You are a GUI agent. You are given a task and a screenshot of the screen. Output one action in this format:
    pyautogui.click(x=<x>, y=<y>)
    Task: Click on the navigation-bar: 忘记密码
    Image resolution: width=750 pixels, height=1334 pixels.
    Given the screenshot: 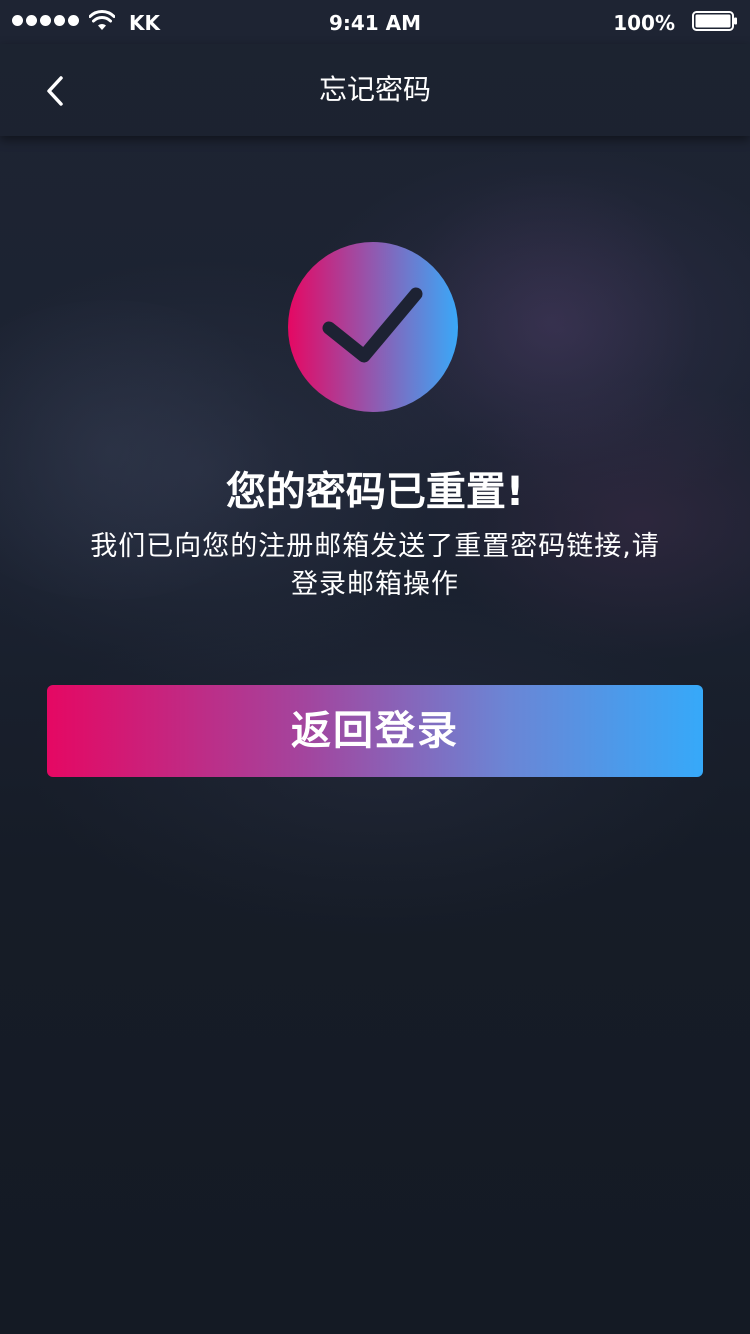 What is the action you would take?
    pyautogui.click(x=375, y=90)
    